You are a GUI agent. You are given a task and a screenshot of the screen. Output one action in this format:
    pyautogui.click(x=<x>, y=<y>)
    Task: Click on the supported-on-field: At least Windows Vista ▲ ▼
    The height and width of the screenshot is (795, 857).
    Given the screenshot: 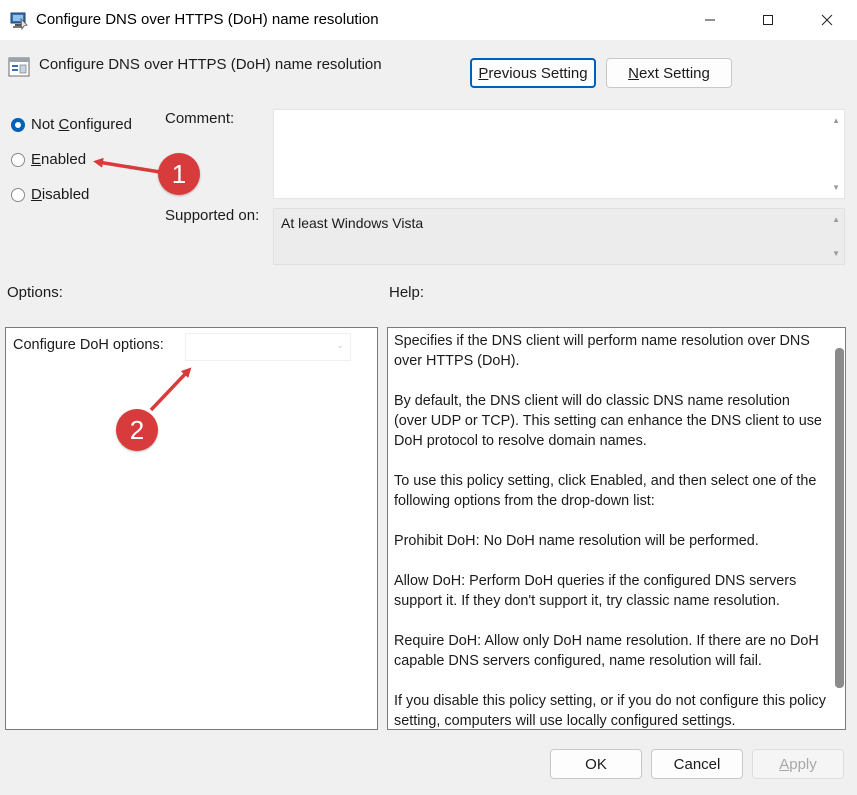 What is the action you would take?
    pyautogui.click(x=559, y=236)
    